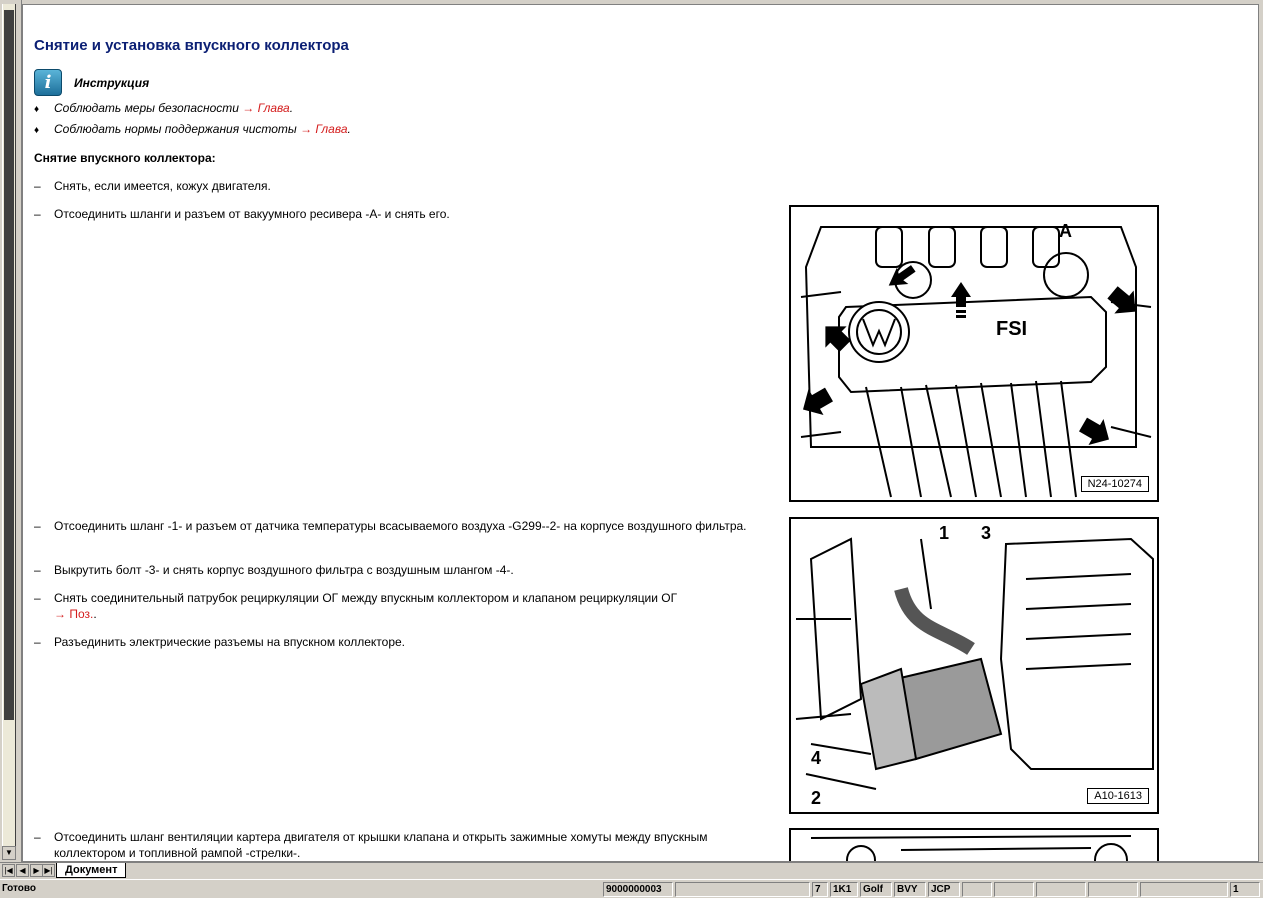 The width and height of the screenshot is (1263, 898). I want to click on engine-figure-2: 1 3 4 2 A10-1613, so click(974, 665).